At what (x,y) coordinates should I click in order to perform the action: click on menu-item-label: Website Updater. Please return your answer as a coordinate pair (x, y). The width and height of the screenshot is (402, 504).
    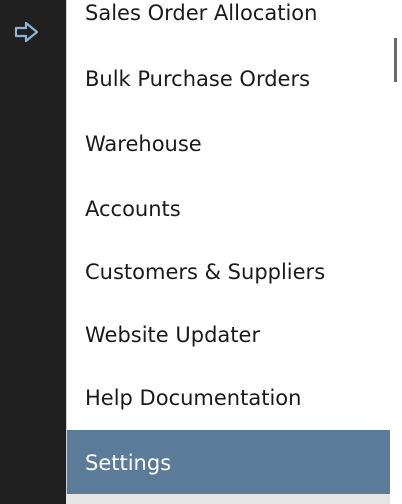
    Looking at the image, I should click on (173, 334).